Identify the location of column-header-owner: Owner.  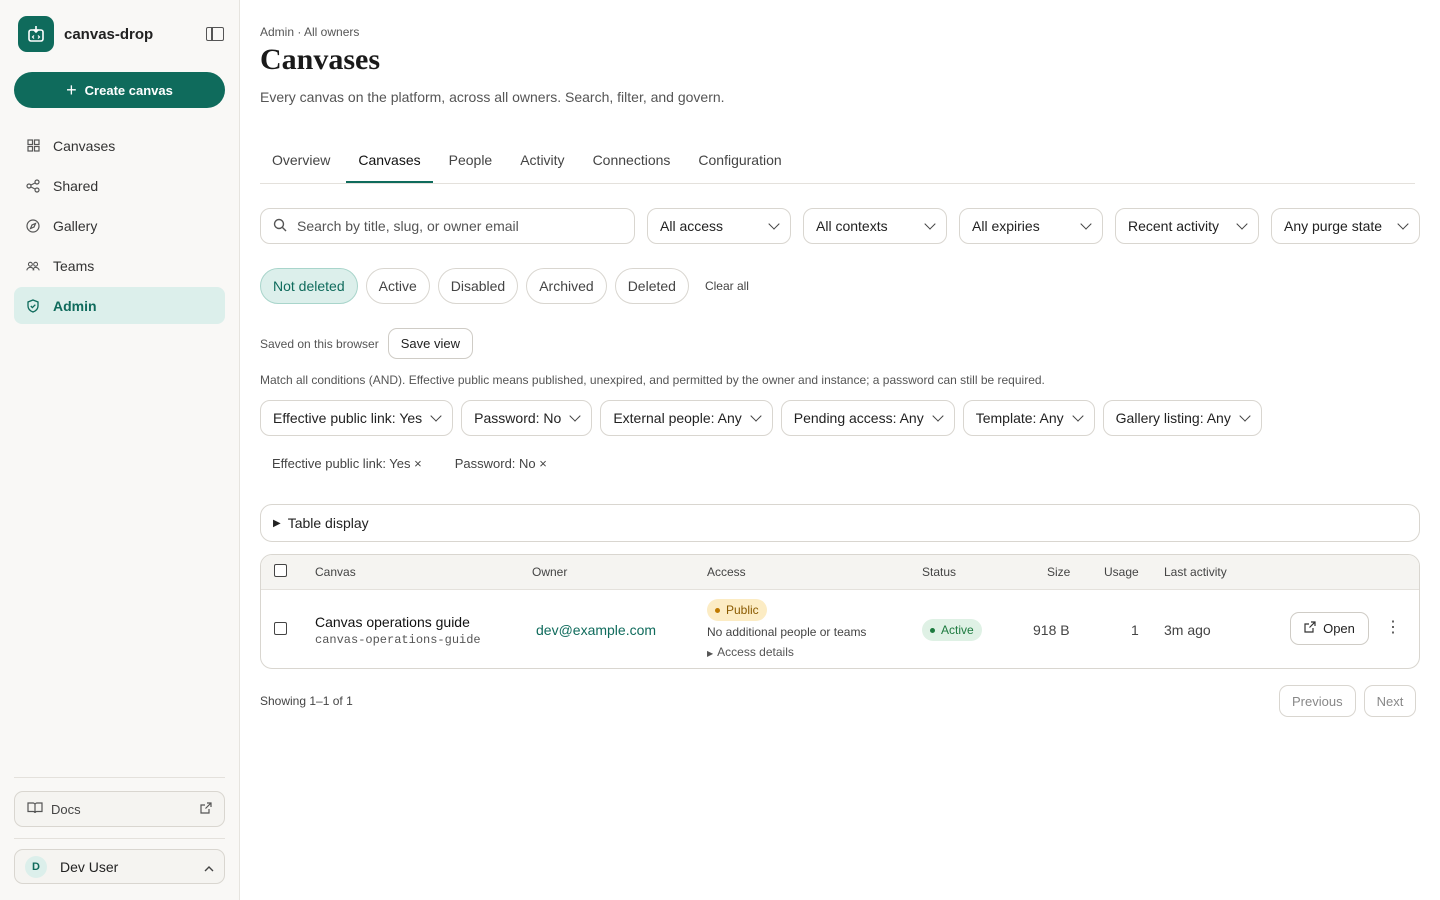
(549, 572).